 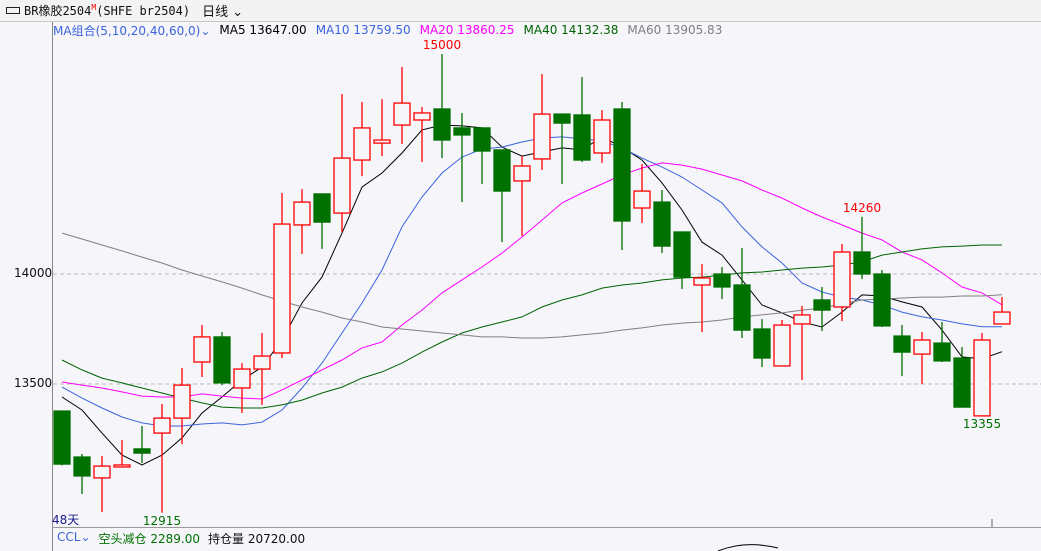 I want to click on y-tick-label: 14000, so click(x=33, y=273).